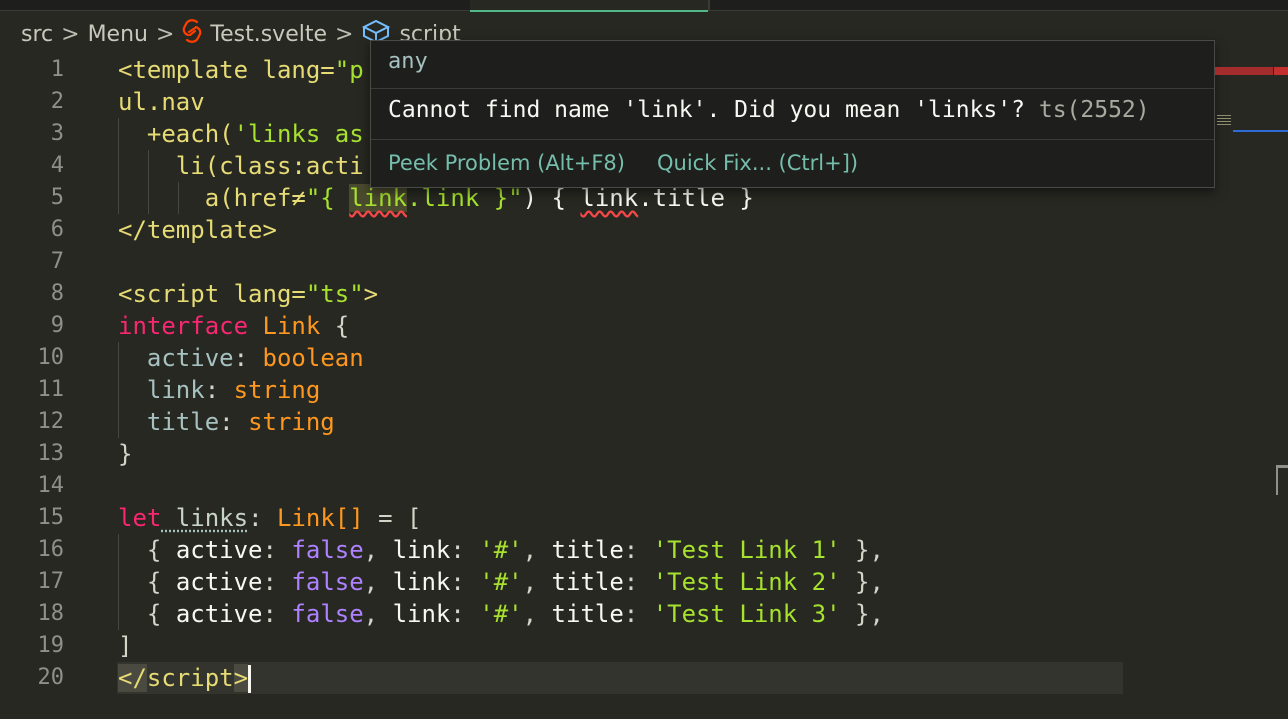 This screenshot has width=1288, height=719. What do you see at coordinates (1281, 71) in the screenshot?
I see `overview-ruler-error` at bounding box center [1281, 71].